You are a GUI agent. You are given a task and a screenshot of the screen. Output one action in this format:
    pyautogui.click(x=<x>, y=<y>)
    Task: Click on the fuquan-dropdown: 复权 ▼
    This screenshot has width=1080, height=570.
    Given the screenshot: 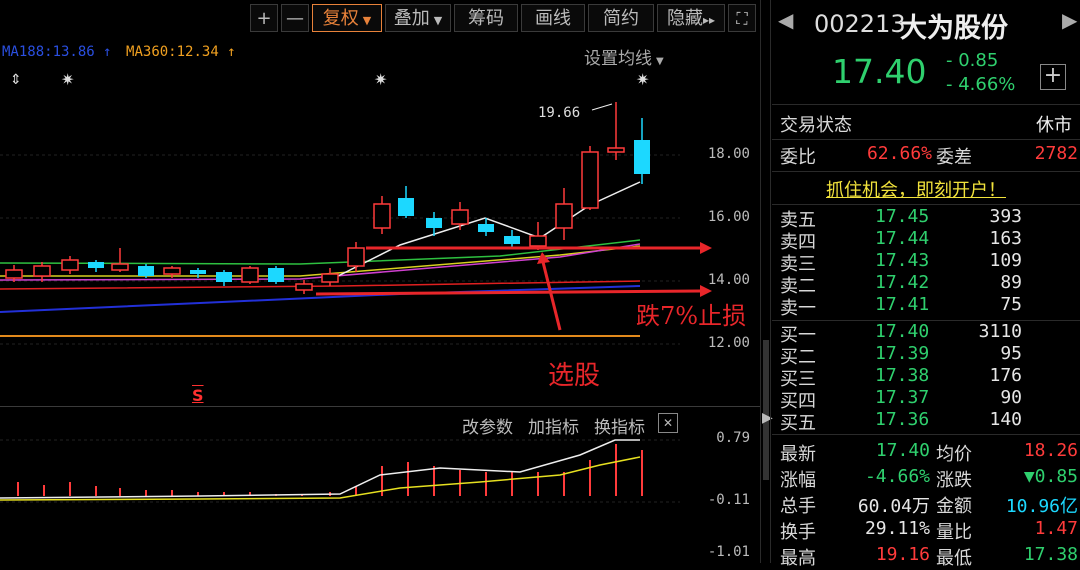 What is the action you would take?
    pyautogui.click(x=347, y=18)
    